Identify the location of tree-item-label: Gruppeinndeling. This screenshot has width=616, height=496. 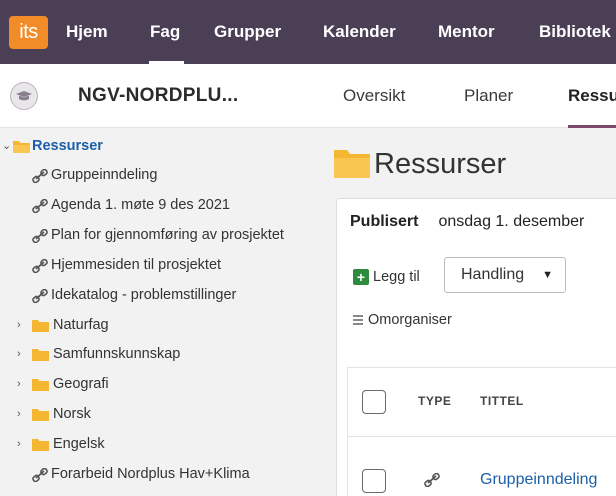
(104, 175).